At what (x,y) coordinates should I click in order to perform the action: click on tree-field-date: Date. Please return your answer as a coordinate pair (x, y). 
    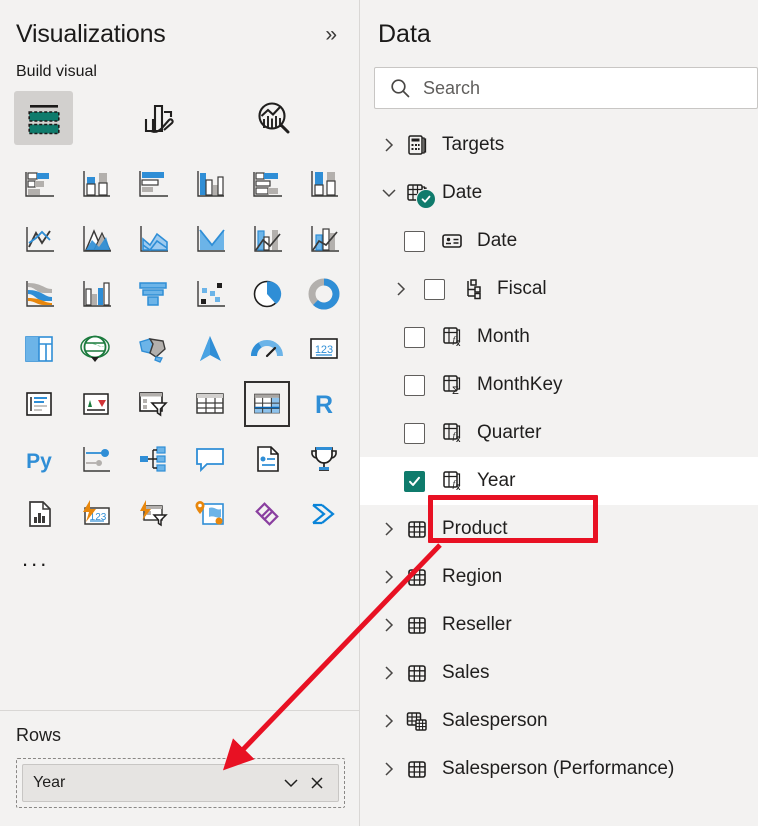
    Looking at the image, I should click on (559, 241).